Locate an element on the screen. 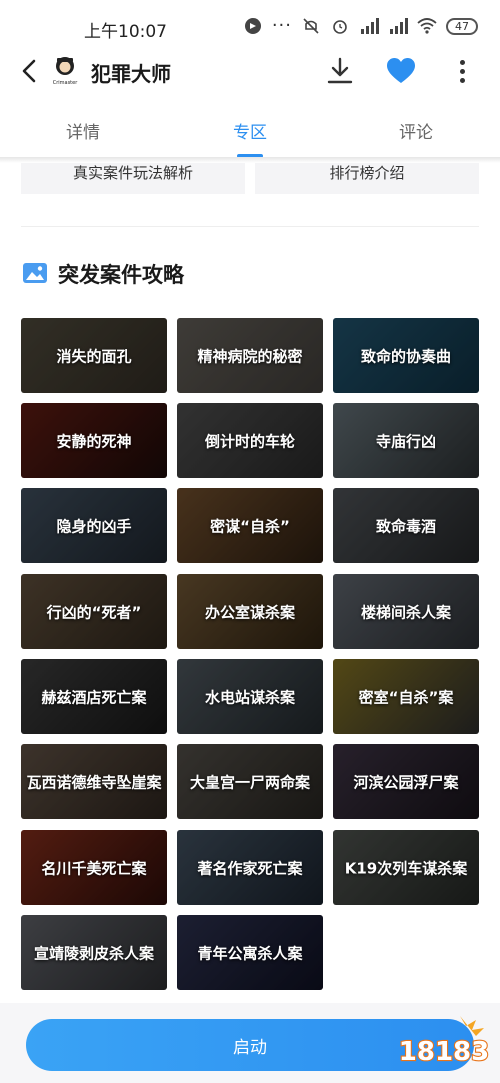 The image size is (500, 1083). app-logo: Crimaster is located at coordinates (65, 70).